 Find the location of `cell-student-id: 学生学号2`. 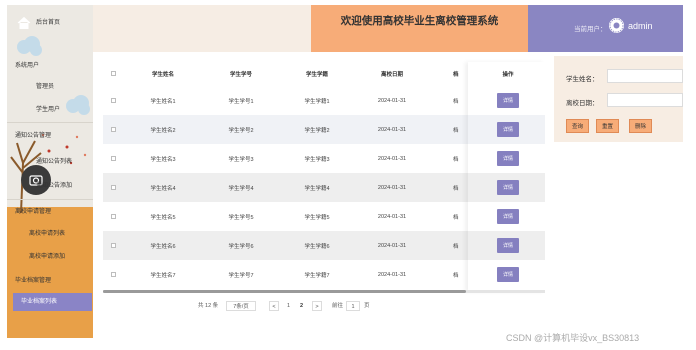

cell-student-id: 学生学号2 is located at coordinates (241, 130).